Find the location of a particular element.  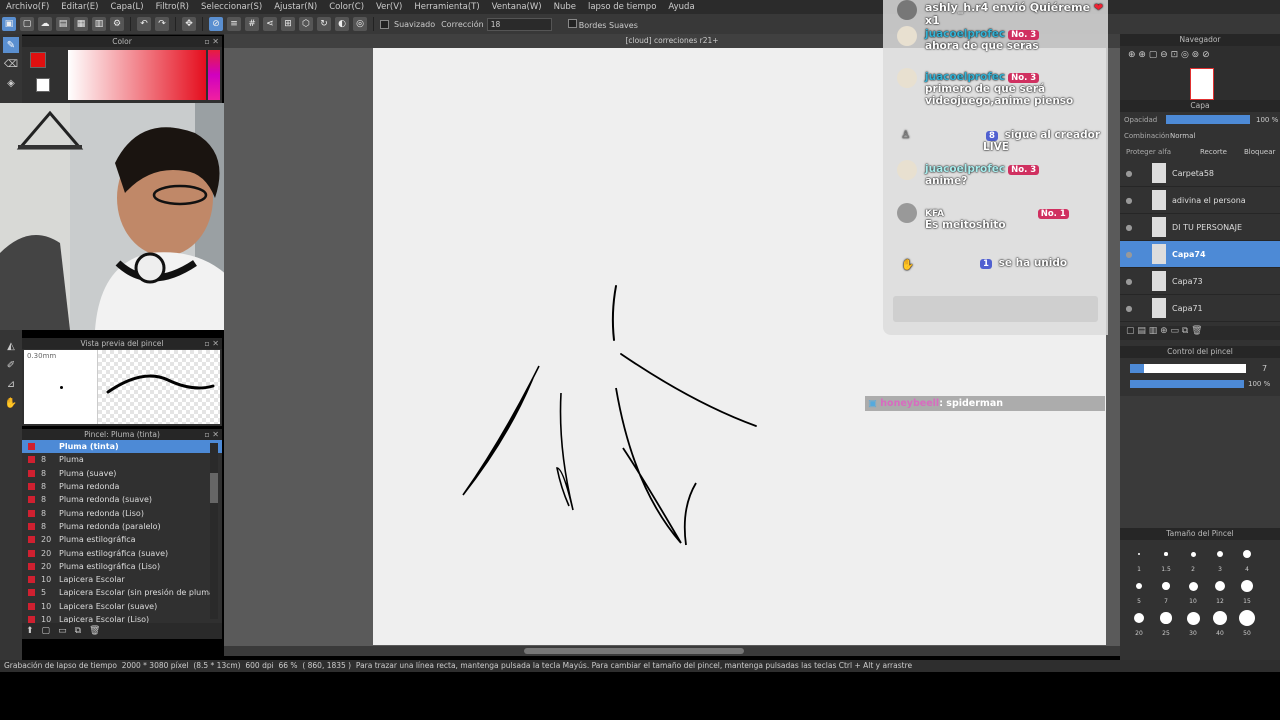

snap-shape-icon: ⬡ is located at coordinates (306, 24).